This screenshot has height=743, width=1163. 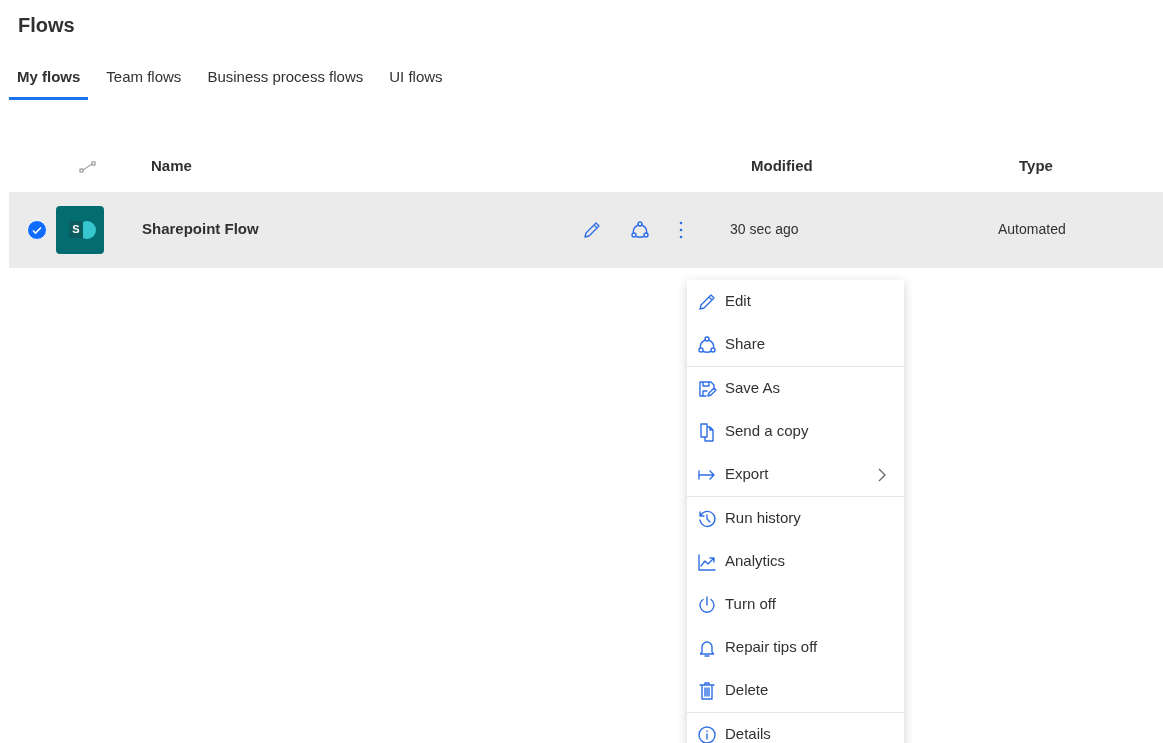 What do you see at coordinates (707, 431) in the screenshot?
I see `copy-icon` at bounding box center [707, 431].